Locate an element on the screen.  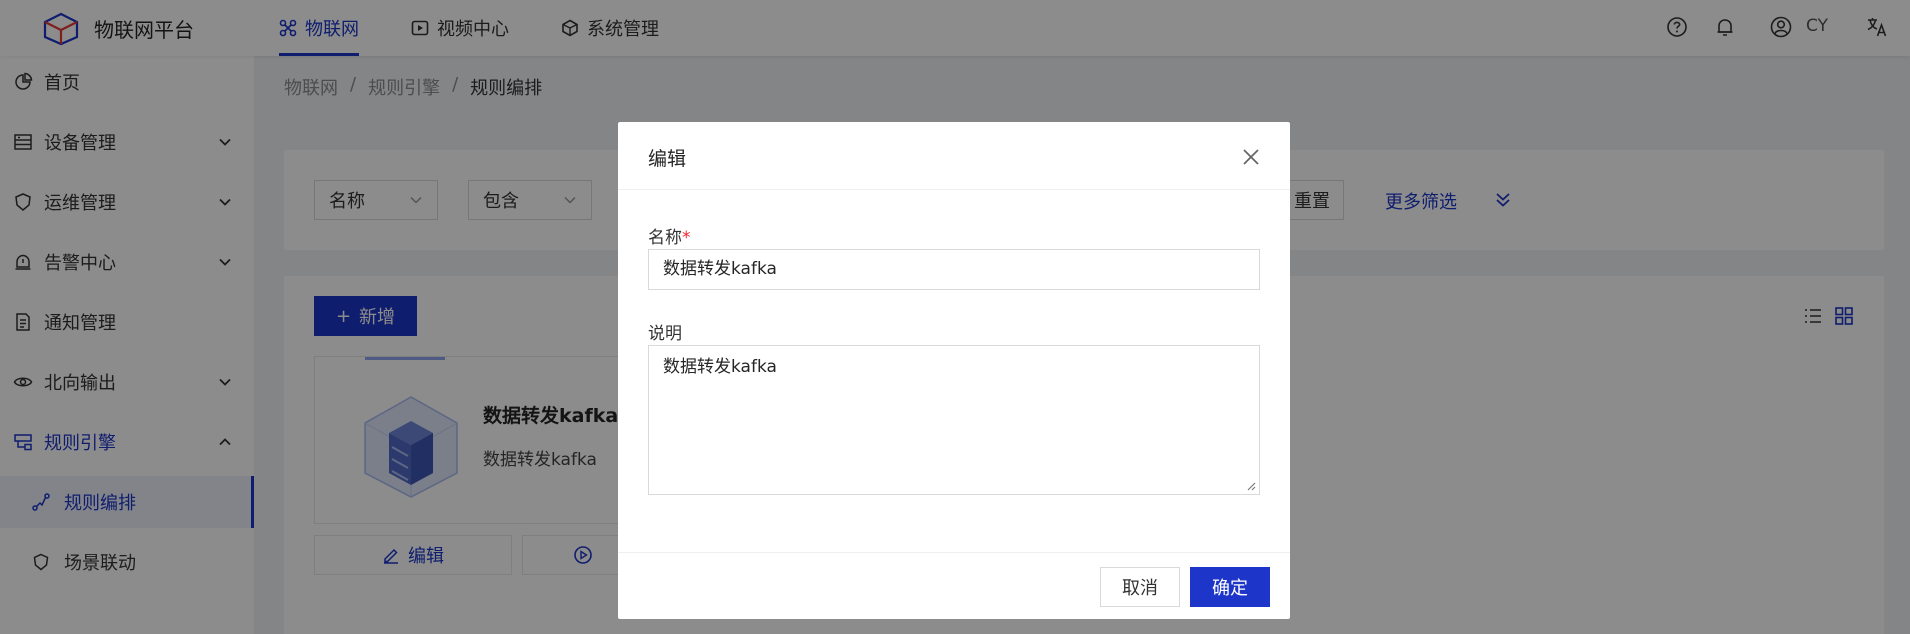
resize-handle-icon is located at coordinates (1251, 486).